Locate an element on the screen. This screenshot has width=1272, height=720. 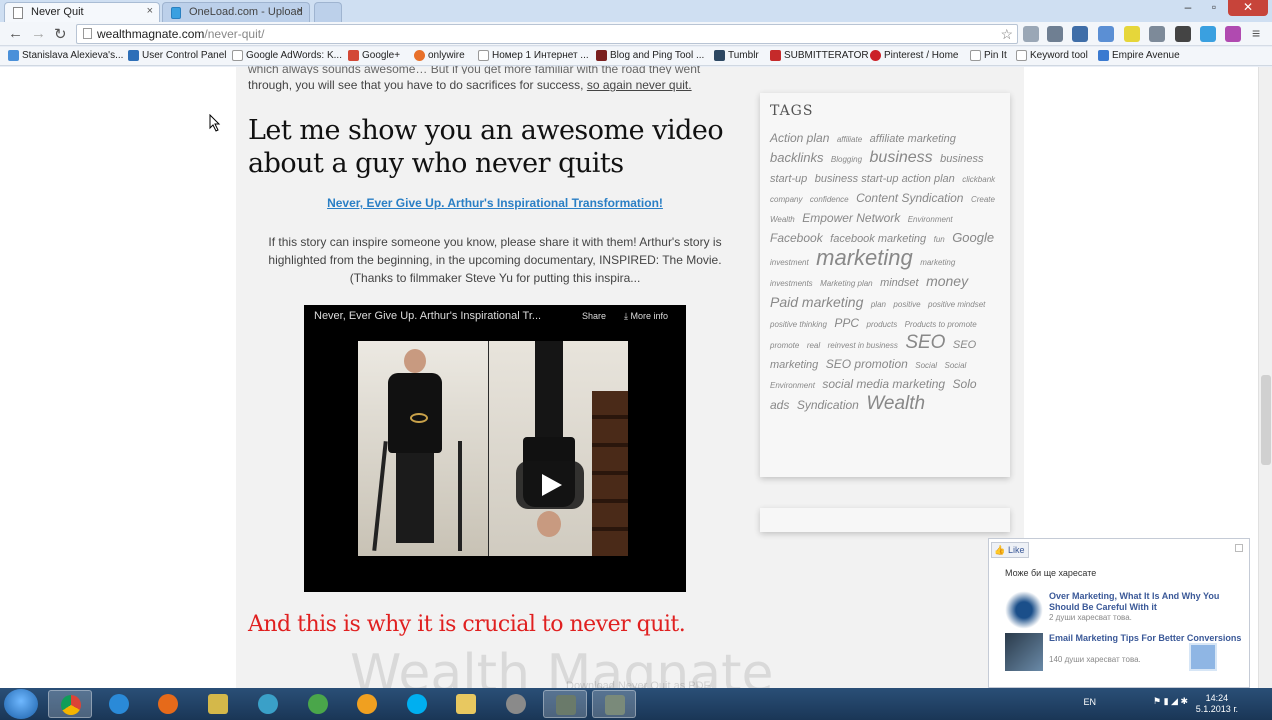
tag-link: Wealth is located at coordinates (895, 403).